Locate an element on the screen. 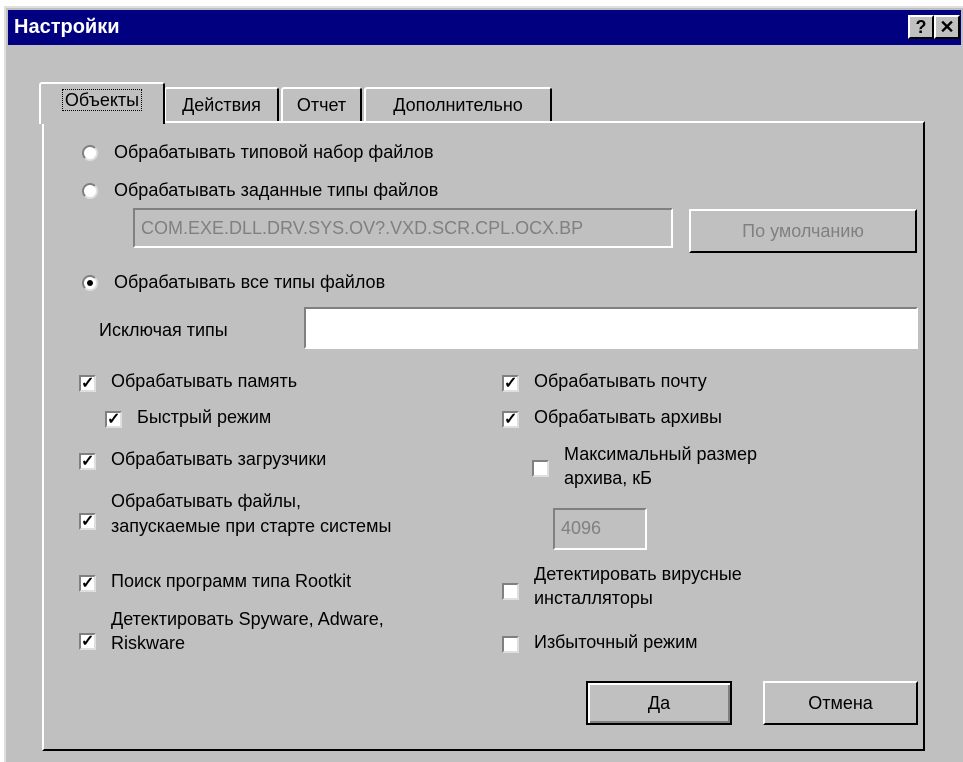  tab-report: Отчет is located at coordinates (321, 105).